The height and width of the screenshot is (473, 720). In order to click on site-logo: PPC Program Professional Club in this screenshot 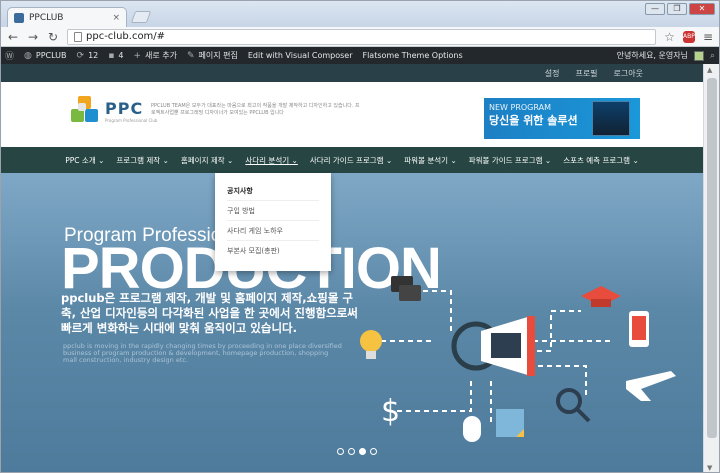, I will do `click(114, 111)`.